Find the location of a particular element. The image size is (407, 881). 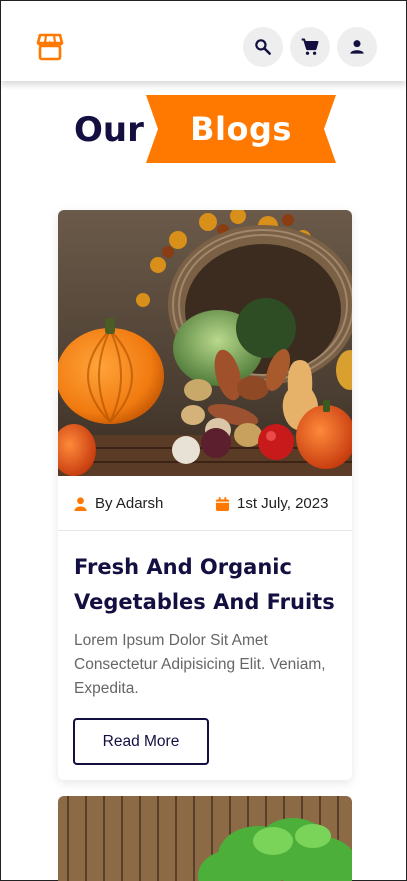

cart-button is located at coordinates (310, 47).